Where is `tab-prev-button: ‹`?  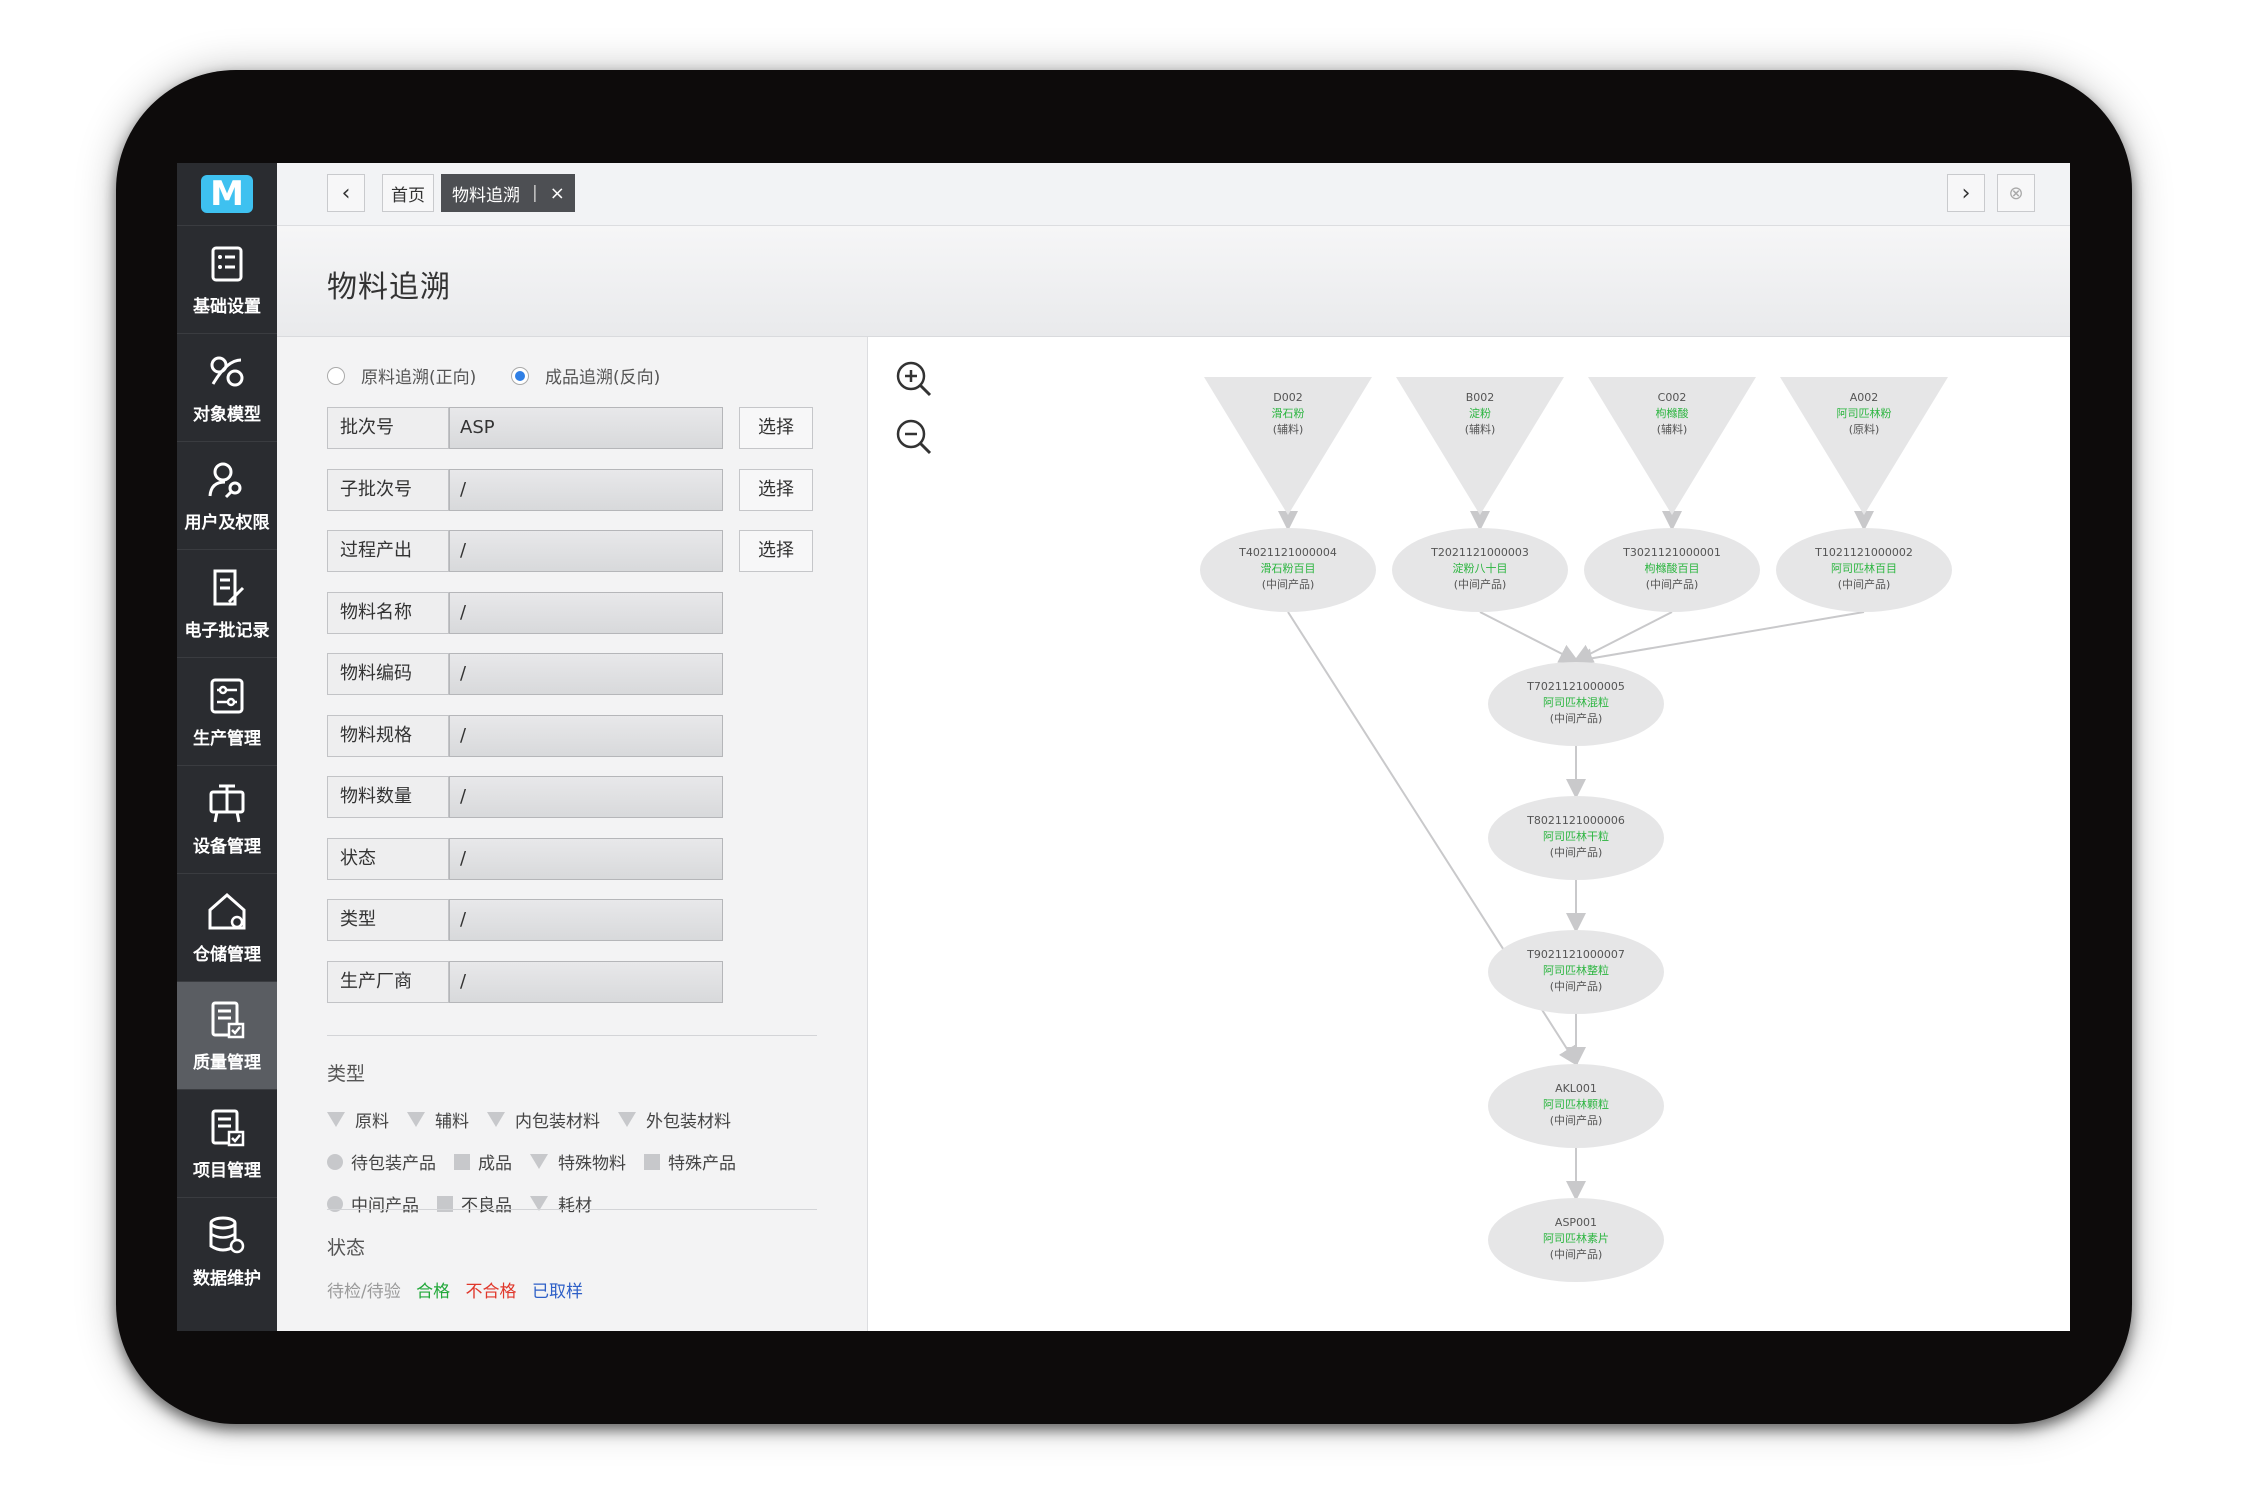
tab-prev-button: ‹ is located at coordinates (346, 193).